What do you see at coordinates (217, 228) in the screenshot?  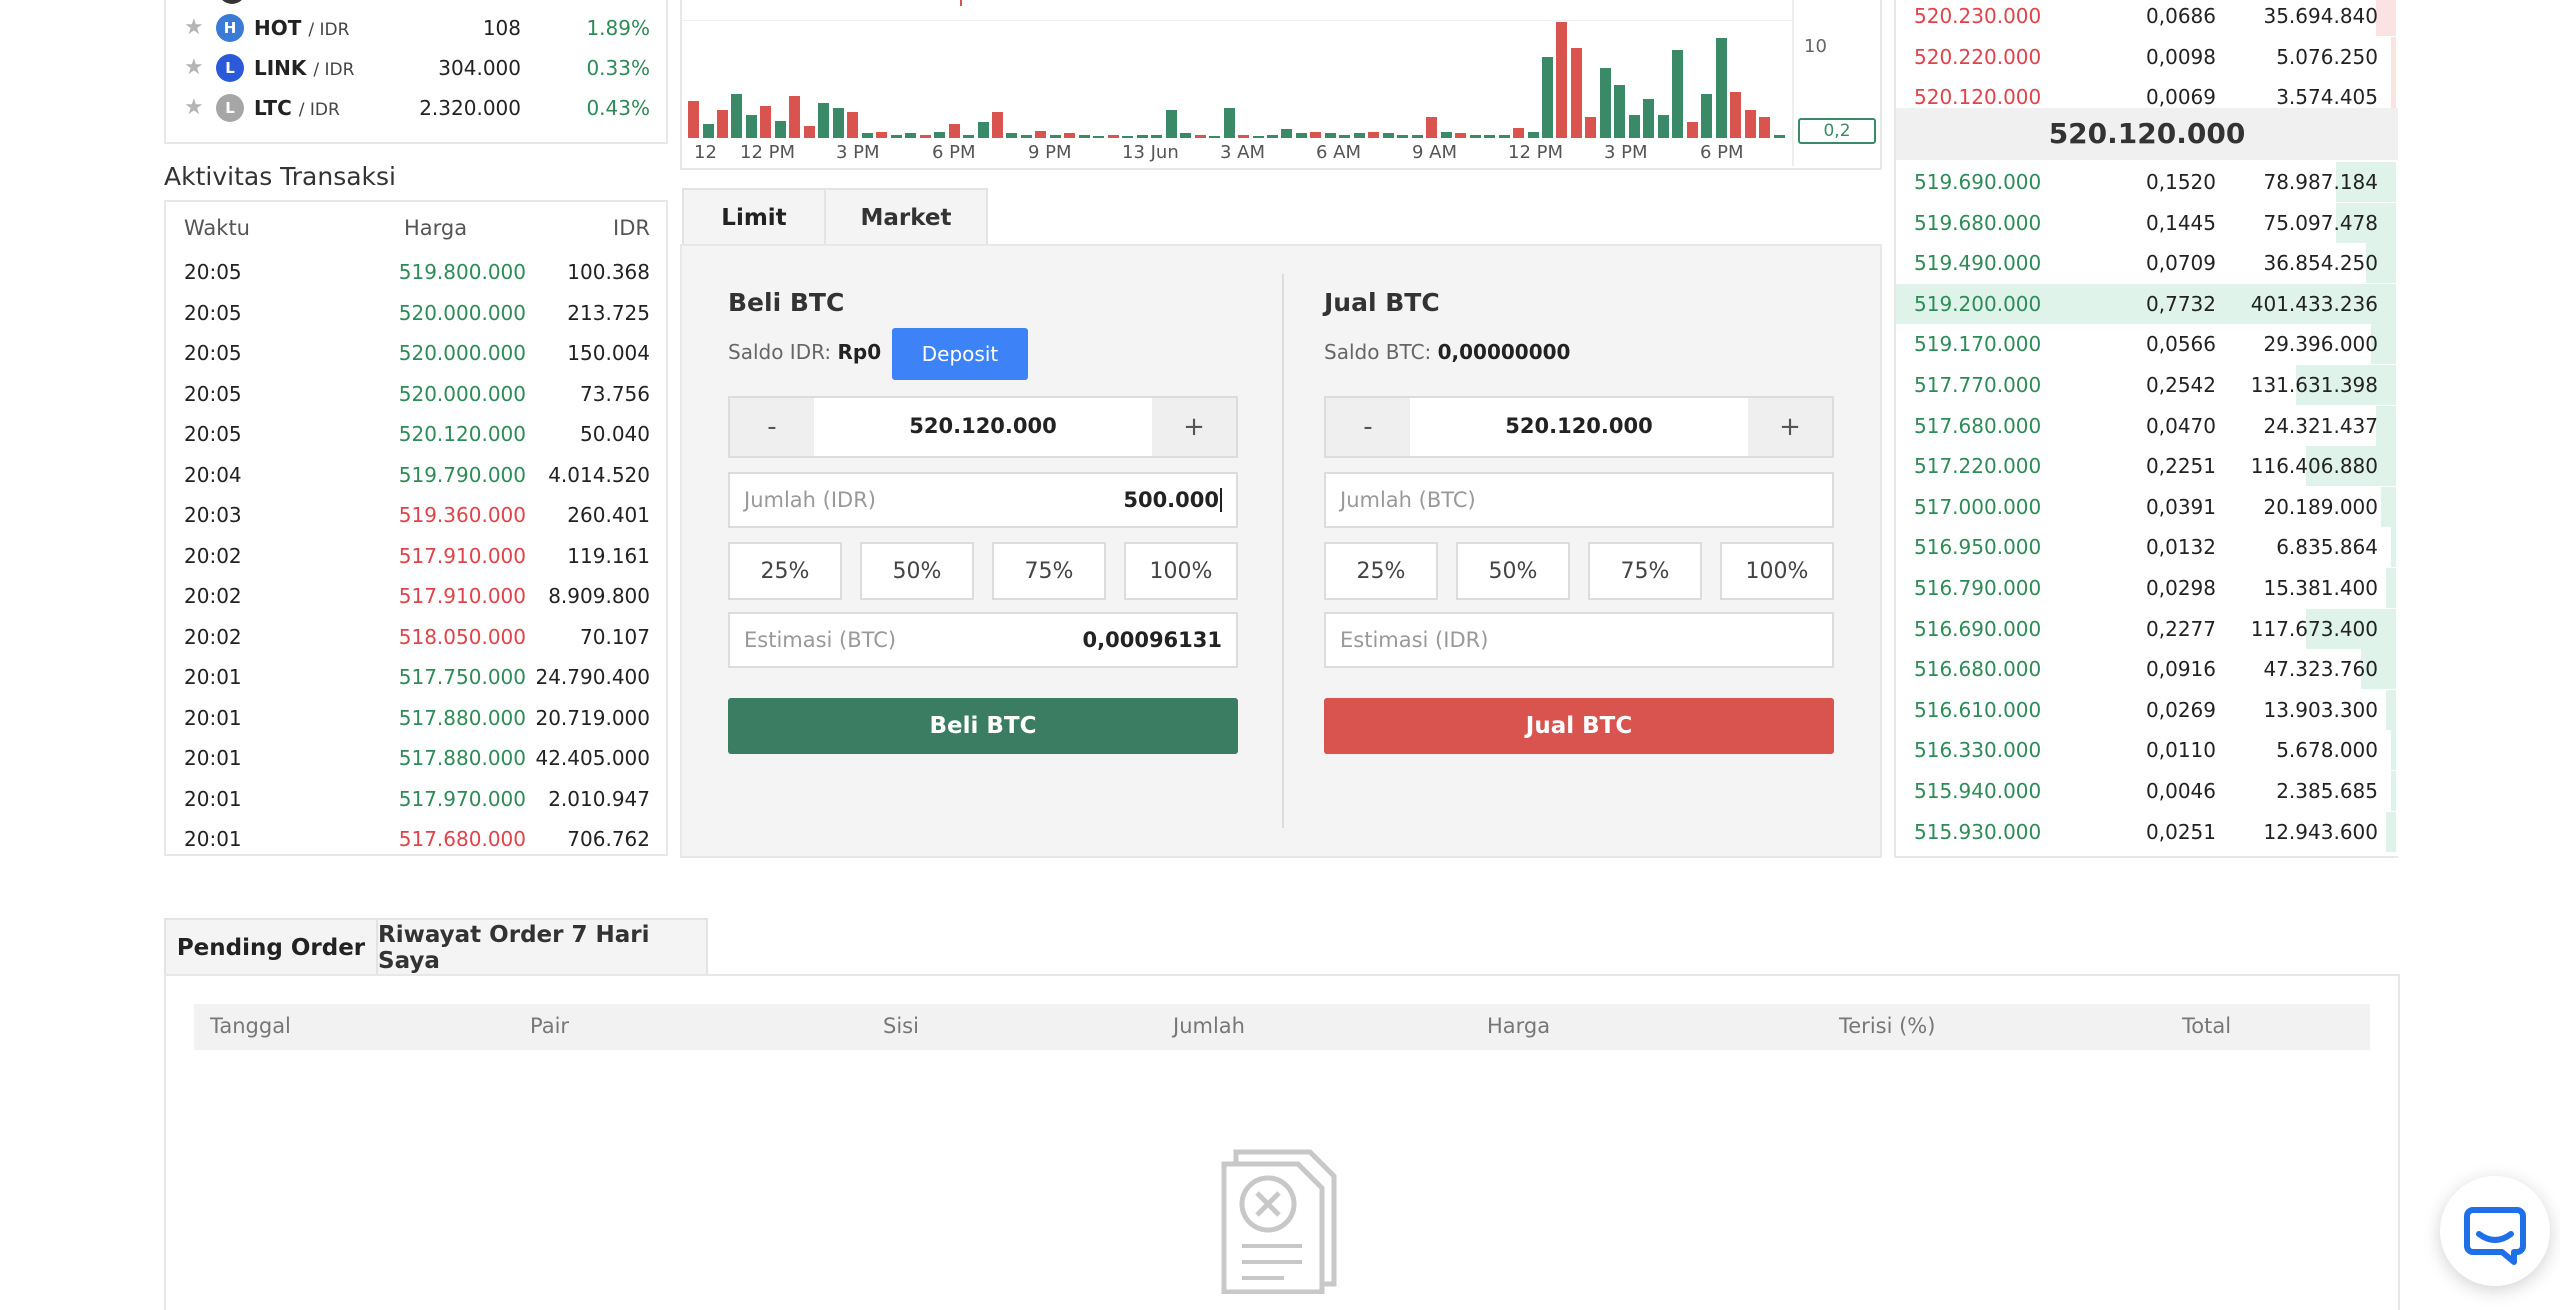 I see `activity-header-time: Waktu` at bounding box center [217, 228].